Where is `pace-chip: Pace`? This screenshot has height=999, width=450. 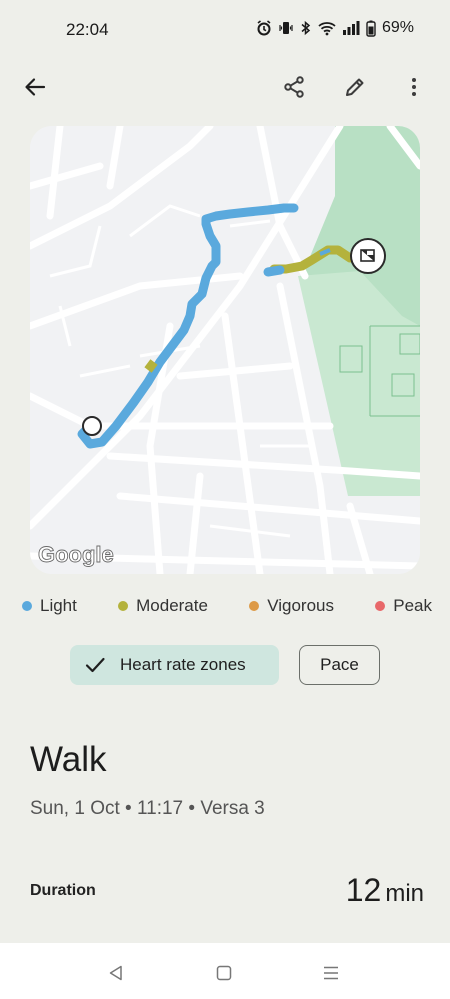
pace-chip: Pace is located at coordinates (339, 665).